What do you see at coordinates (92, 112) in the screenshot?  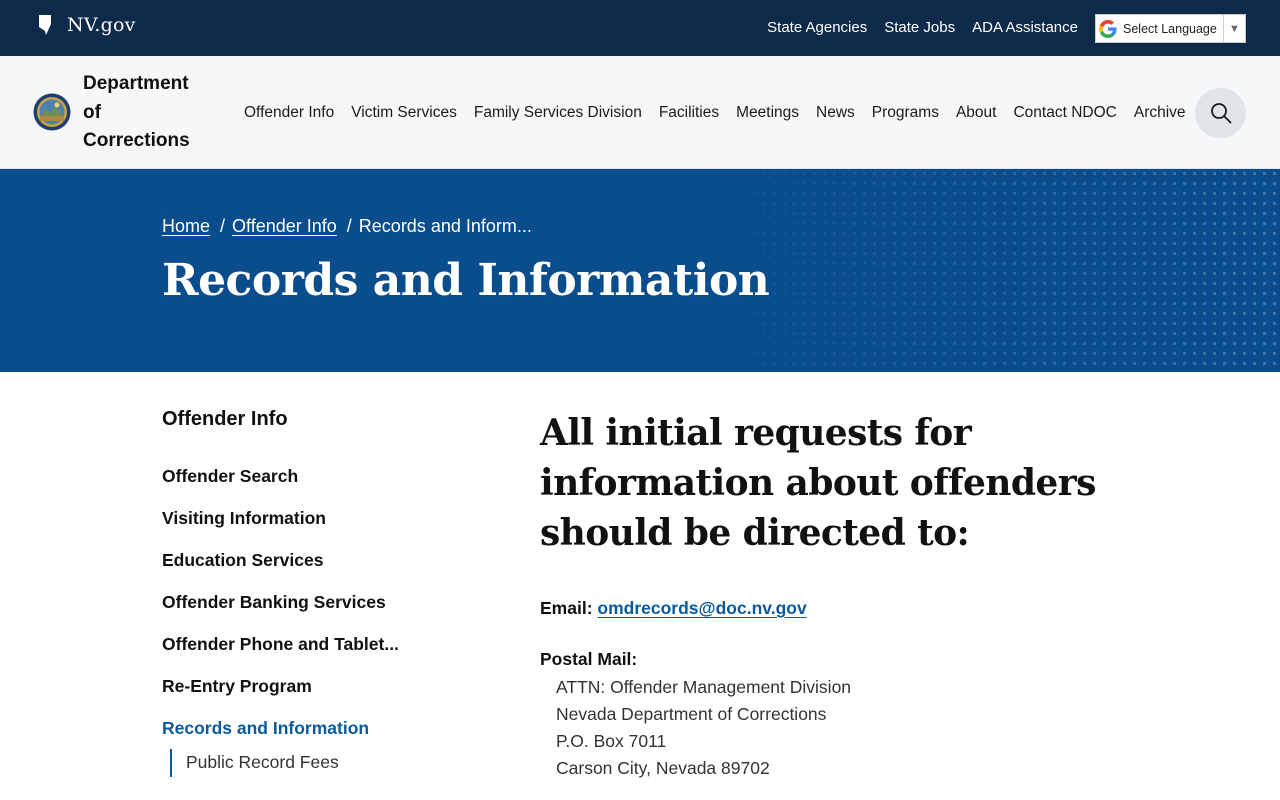 I see `department-name-line-2: of` at bounding box center [92, 112].